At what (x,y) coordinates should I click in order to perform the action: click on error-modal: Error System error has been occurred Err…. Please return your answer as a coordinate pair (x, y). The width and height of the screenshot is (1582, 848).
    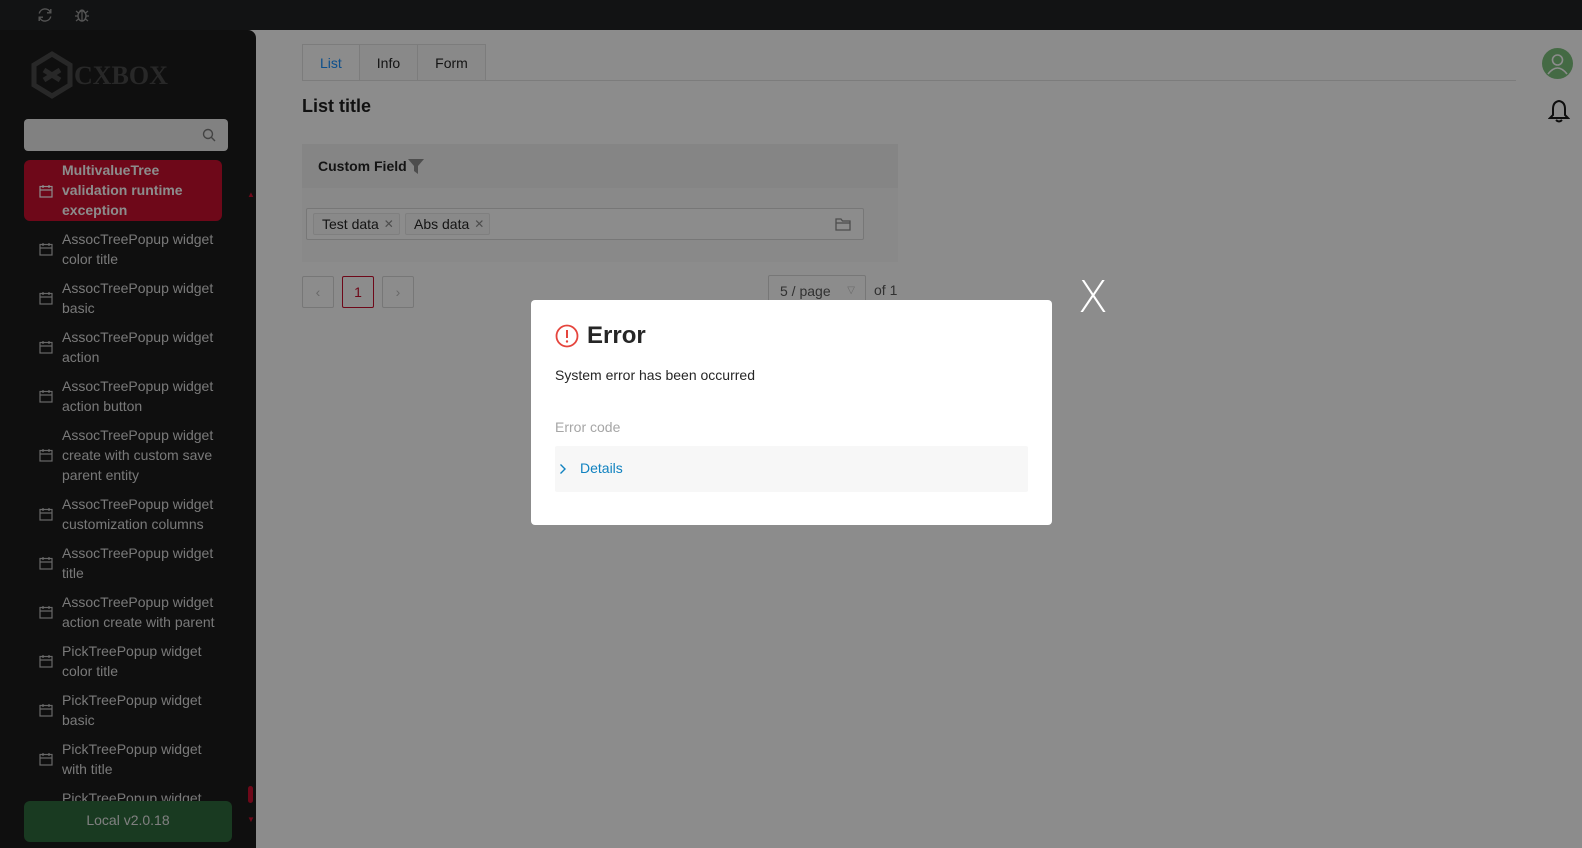
    Looking at the image, I should click on (791, 412).